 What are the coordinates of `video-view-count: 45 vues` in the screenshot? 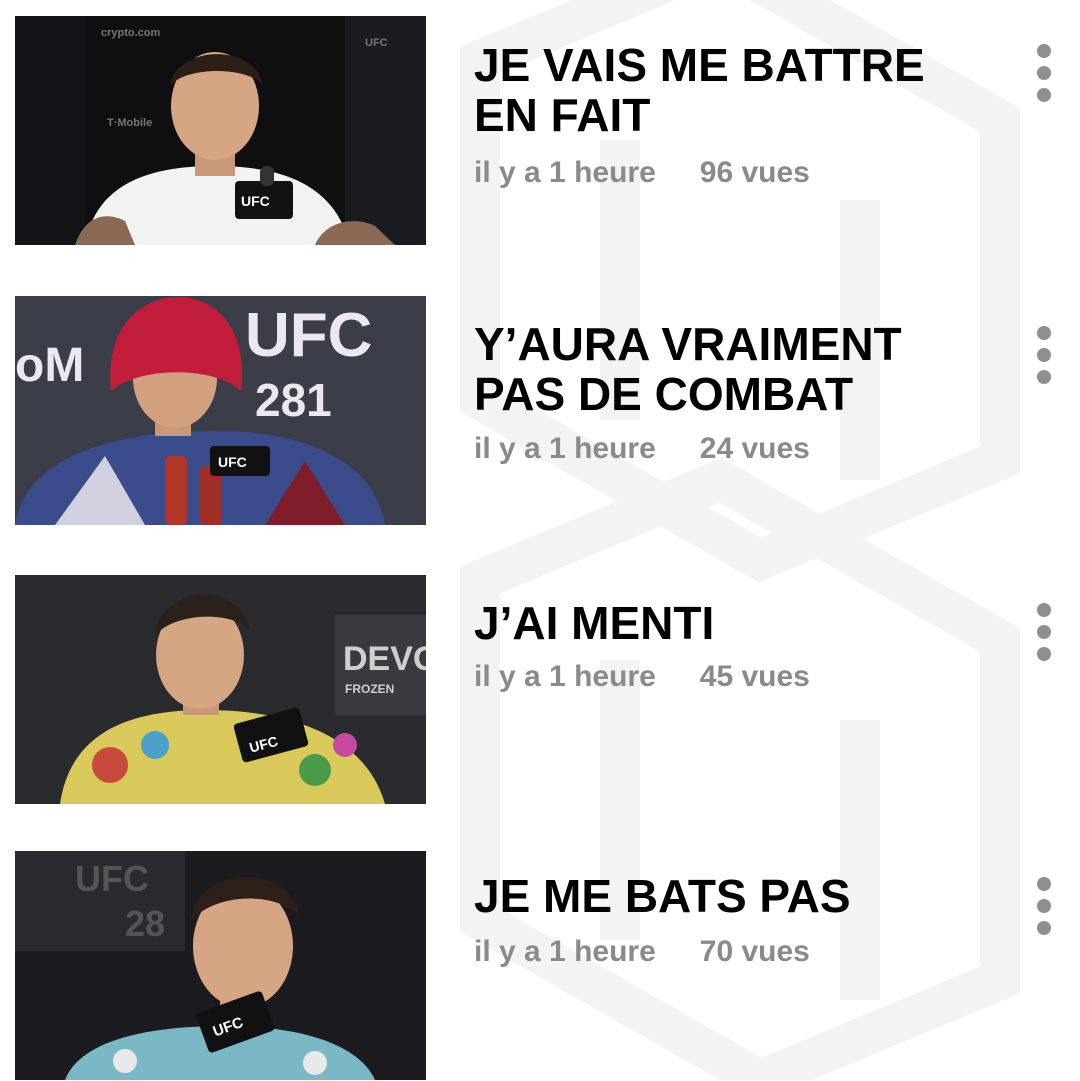 It's located at (754, 676).